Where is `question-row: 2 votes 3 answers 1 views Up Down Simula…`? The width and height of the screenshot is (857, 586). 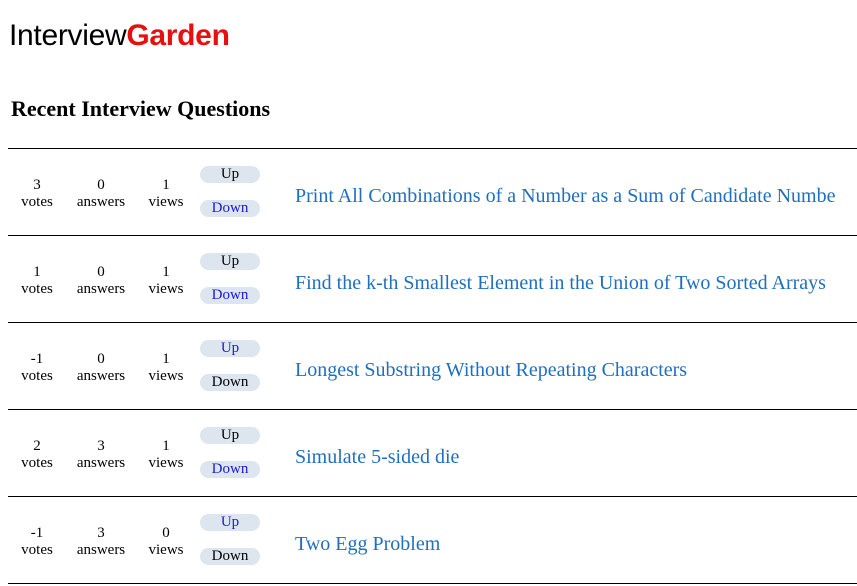
question-row: 2 votes 3 answers 1 views Up Down Simula… is located at coordinates (432, 453).